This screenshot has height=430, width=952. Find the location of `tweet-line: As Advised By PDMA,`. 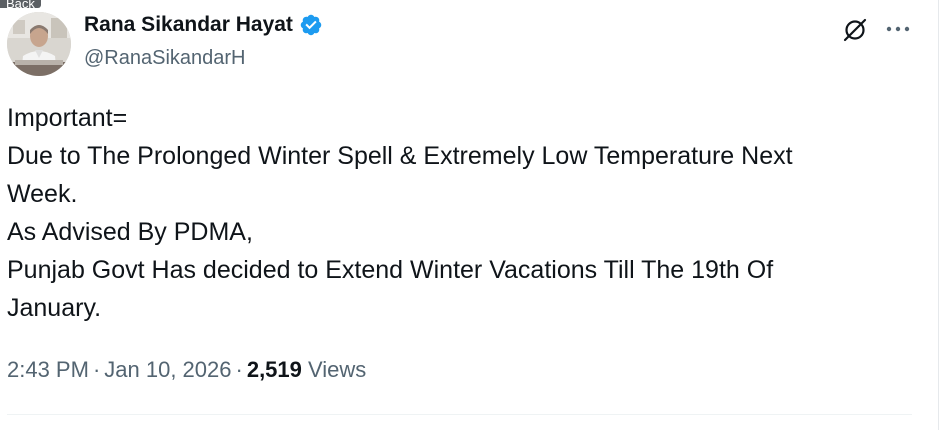

tweet-line: As Advised By PDMA, is located at coordinates (130, 232).